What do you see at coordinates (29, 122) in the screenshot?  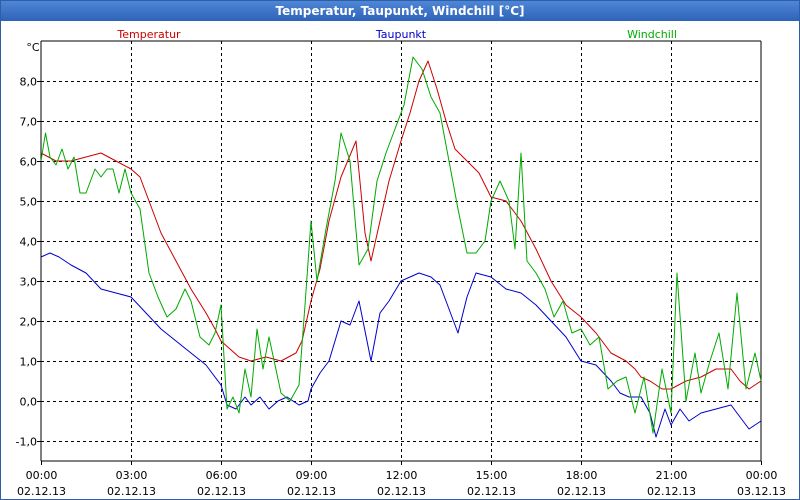 I see `y-tick-label: 7,0` at bounding box center [29, 122].